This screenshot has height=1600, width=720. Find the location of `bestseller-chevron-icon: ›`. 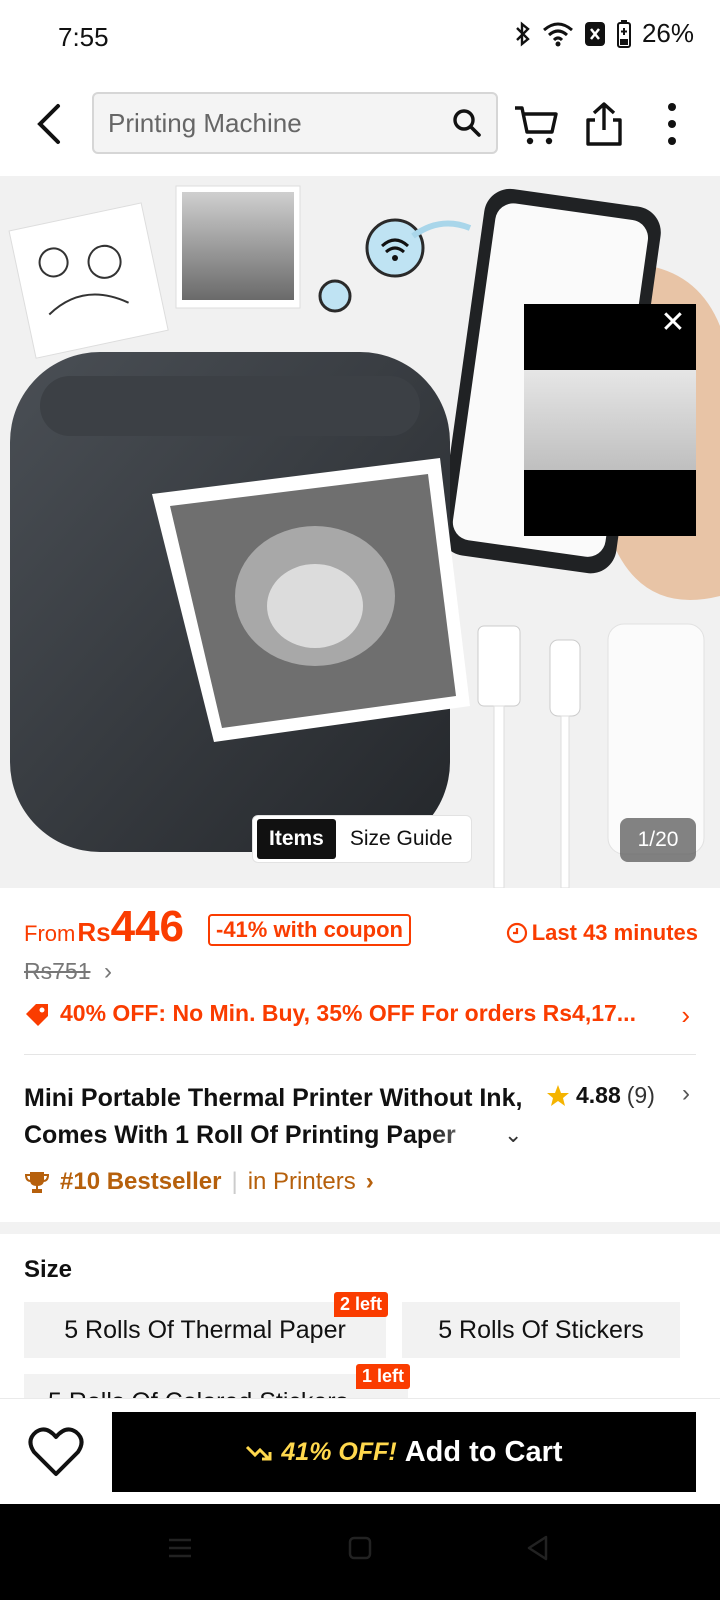

bestseller-chevron-icon: › is located at coordinates (369, 1181).